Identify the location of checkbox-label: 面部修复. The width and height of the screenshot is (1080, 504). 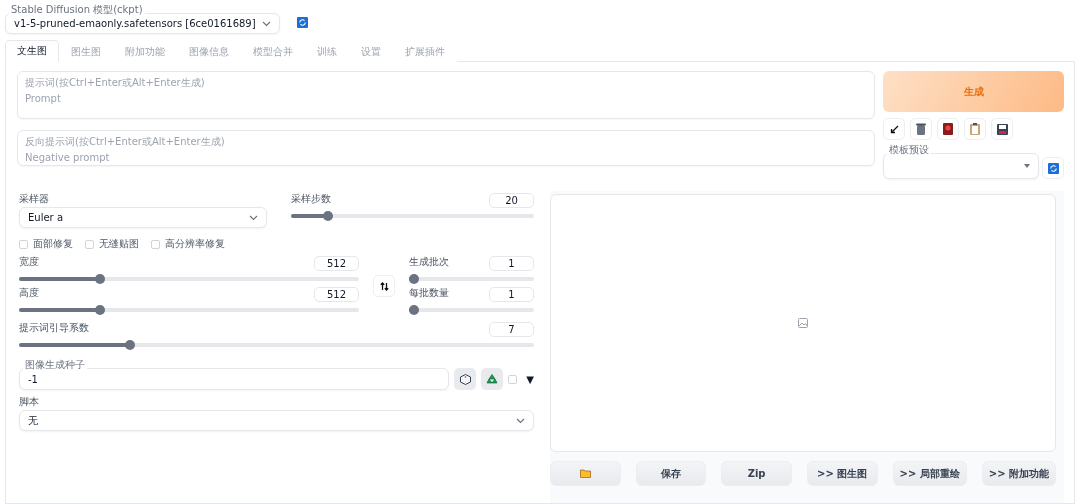
(53, 244).